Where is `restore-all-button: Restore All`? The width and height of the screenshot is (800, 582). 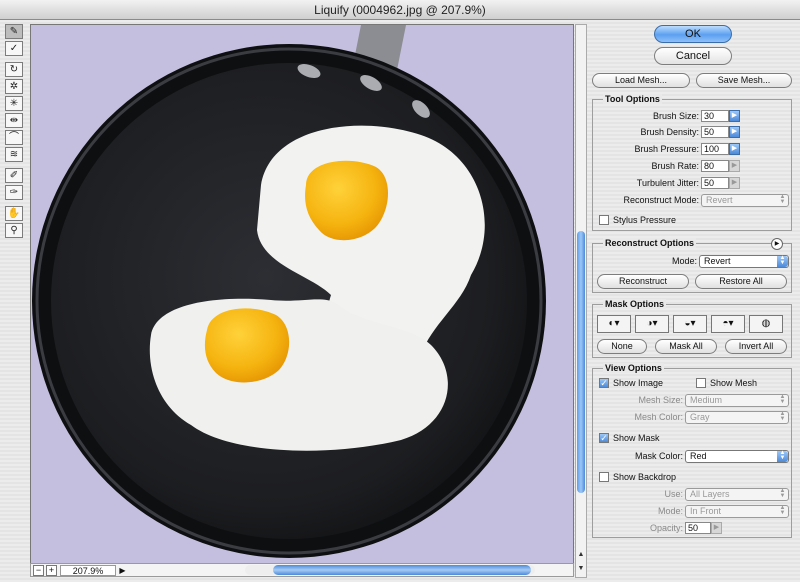
restore-all-button: Restore All is located at coordinates (741, 281).